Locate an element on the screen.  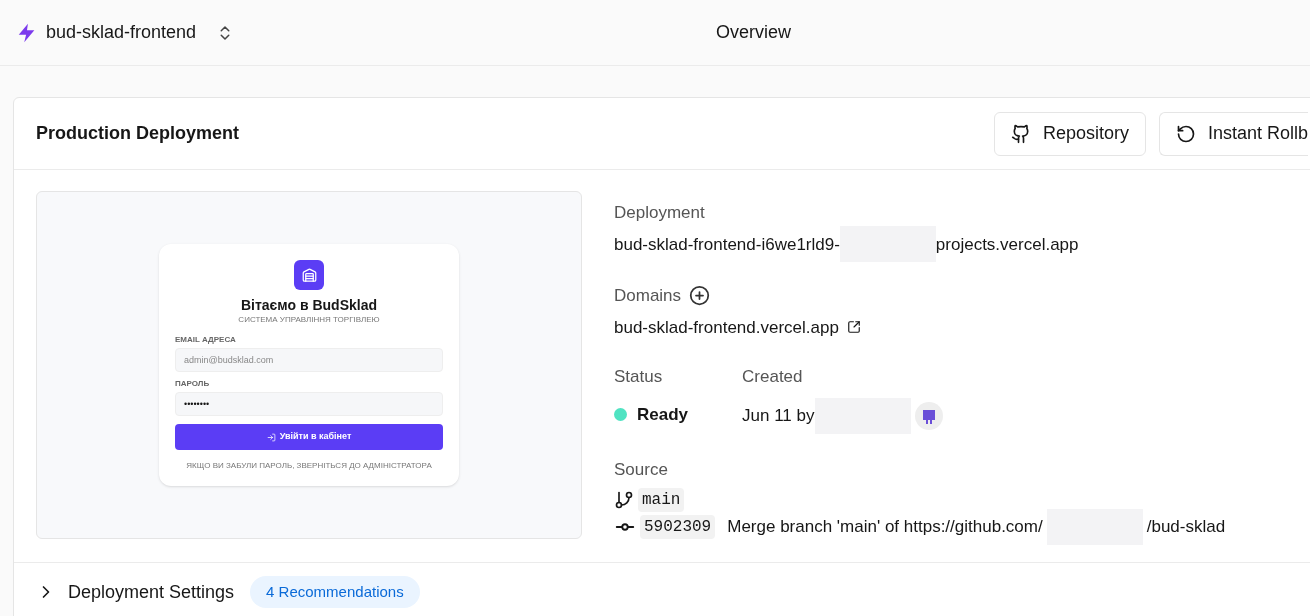
email-label: EMAIL АДРЕСА is located at coordinates (205, 340).